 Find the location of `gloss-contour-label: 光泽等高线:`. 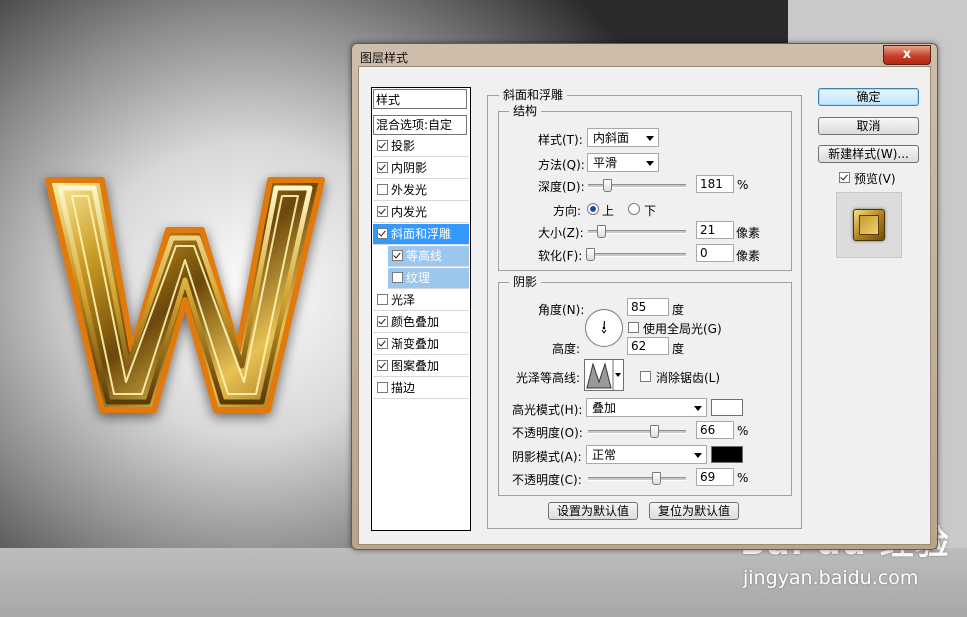

gloss-contour-label: 光泽等高线: is located at coordinates (548, 378).